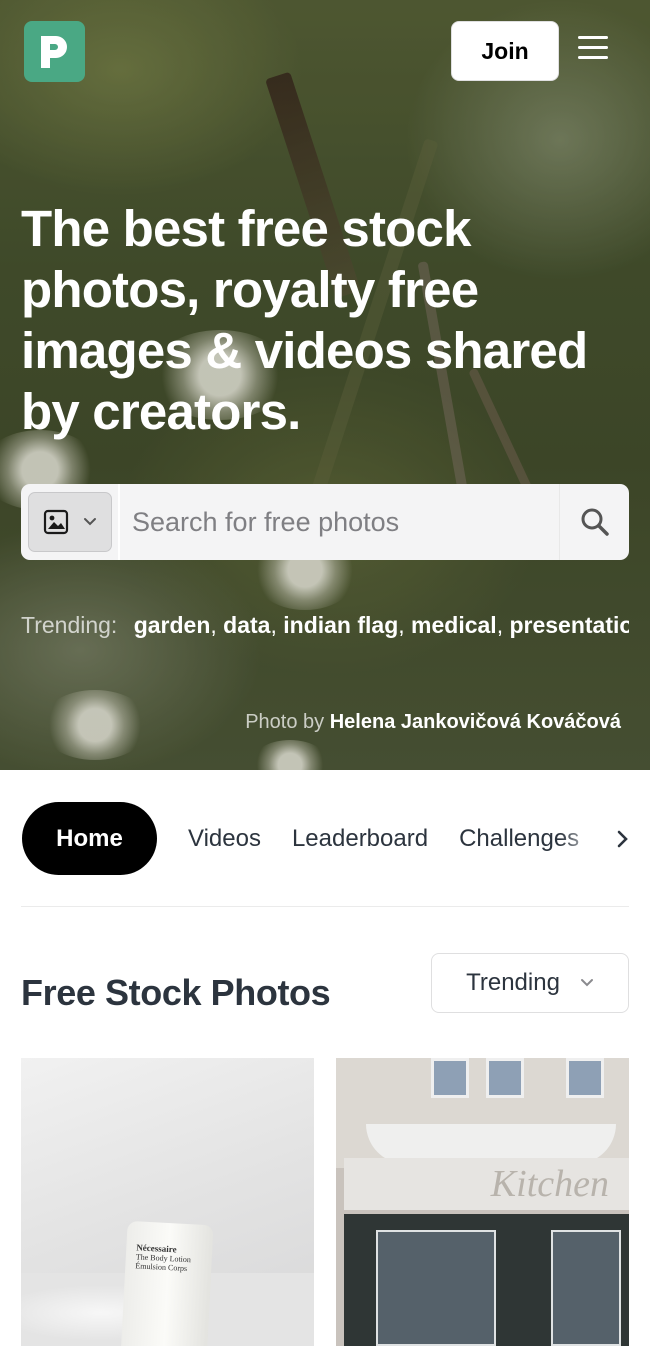 This screenshot has height=1346, width=650. I want to click on tab-home: Home, so click(89, 838).